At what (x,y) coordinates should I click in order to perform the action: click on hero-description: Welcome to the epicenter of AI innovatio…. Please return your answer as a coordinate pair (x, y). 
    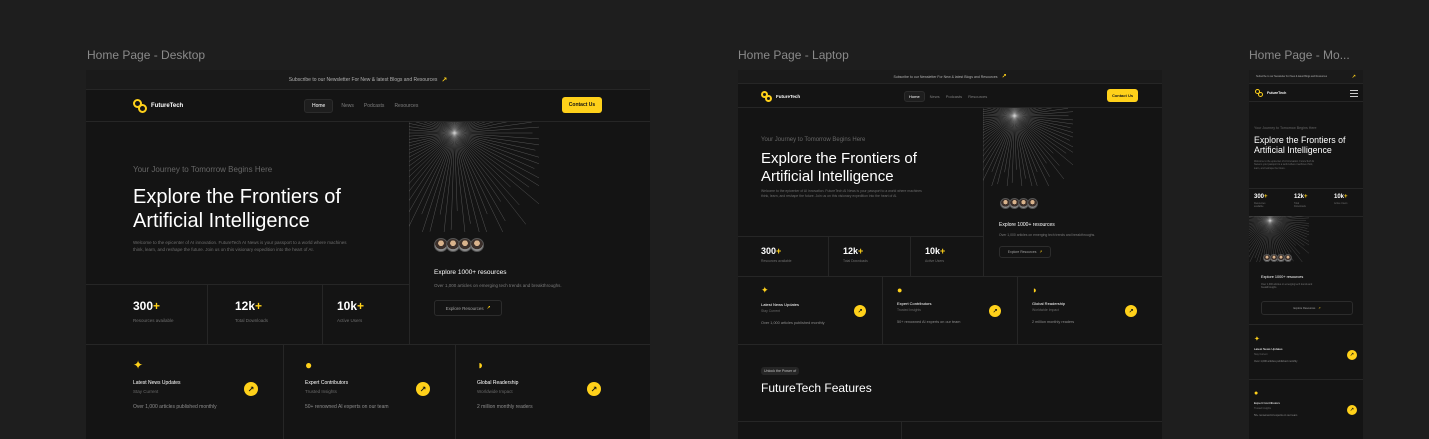
    Looking at the image, I should click on (1304, 165).